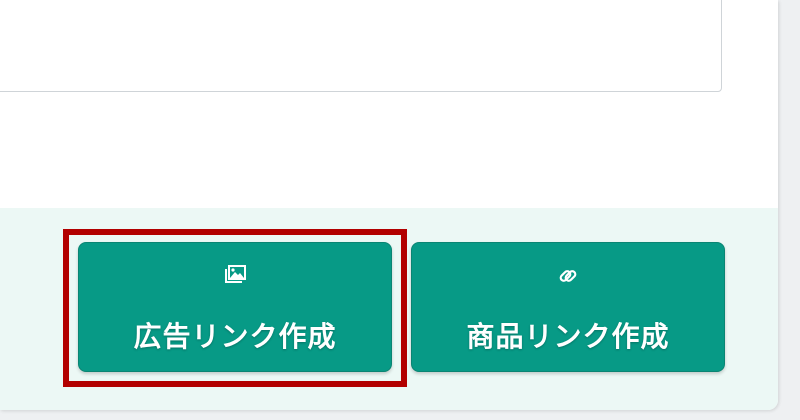  What do you see at coordinates (568, 307) in the screenshot?
I see `create-product-link-button: 商品リンク作成` at bounding box center [568, 307].